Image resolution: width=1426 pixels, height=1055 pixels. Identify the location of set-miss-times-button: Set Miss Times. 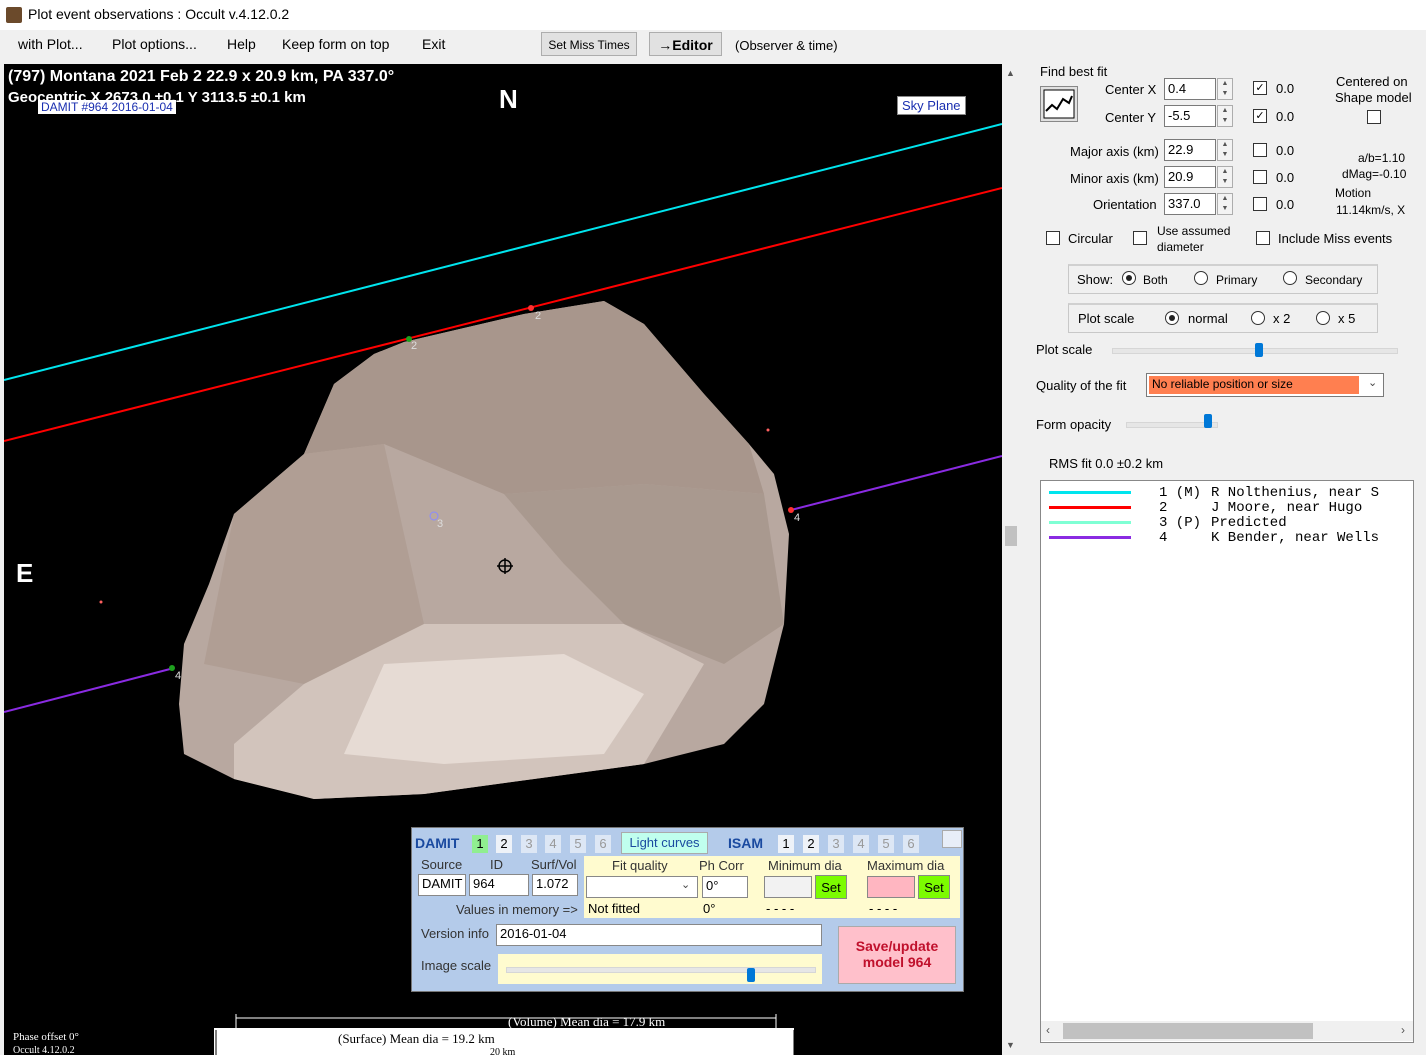
(589, 44).